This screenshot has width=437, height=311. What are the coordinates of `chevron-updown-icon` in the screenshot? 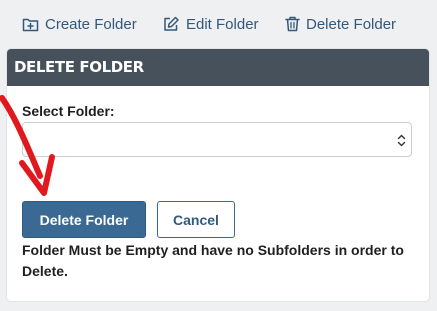 It's located at (401, 143).